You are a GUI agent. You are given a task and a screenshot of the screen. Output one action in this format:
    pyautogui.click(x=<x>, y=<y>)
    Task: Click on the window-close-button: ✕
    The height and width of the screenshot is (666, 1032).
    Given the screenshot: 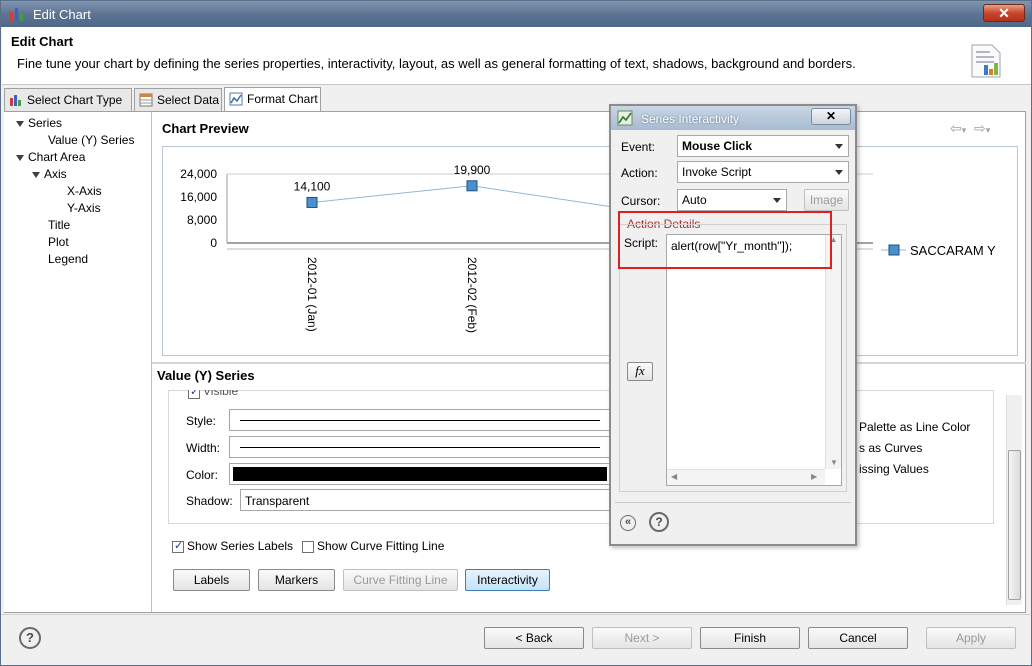 What is the action you would take?
    pyautogui.click(x=1004, y=13)
    